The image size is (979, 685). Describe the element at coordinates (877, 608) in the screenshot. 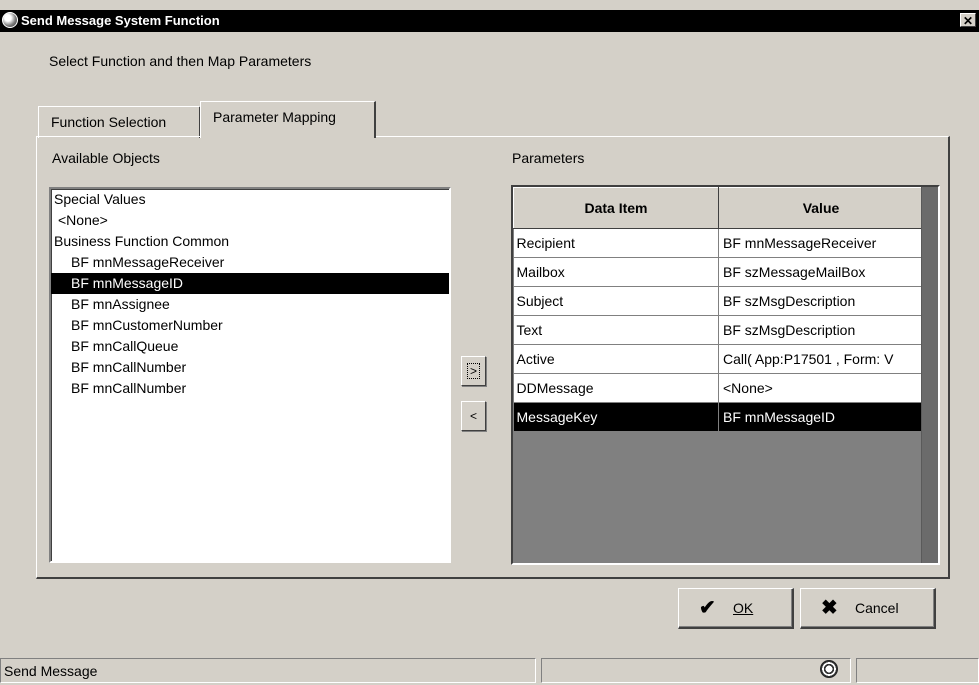

I see `cancel-label: Cancel` at that location.